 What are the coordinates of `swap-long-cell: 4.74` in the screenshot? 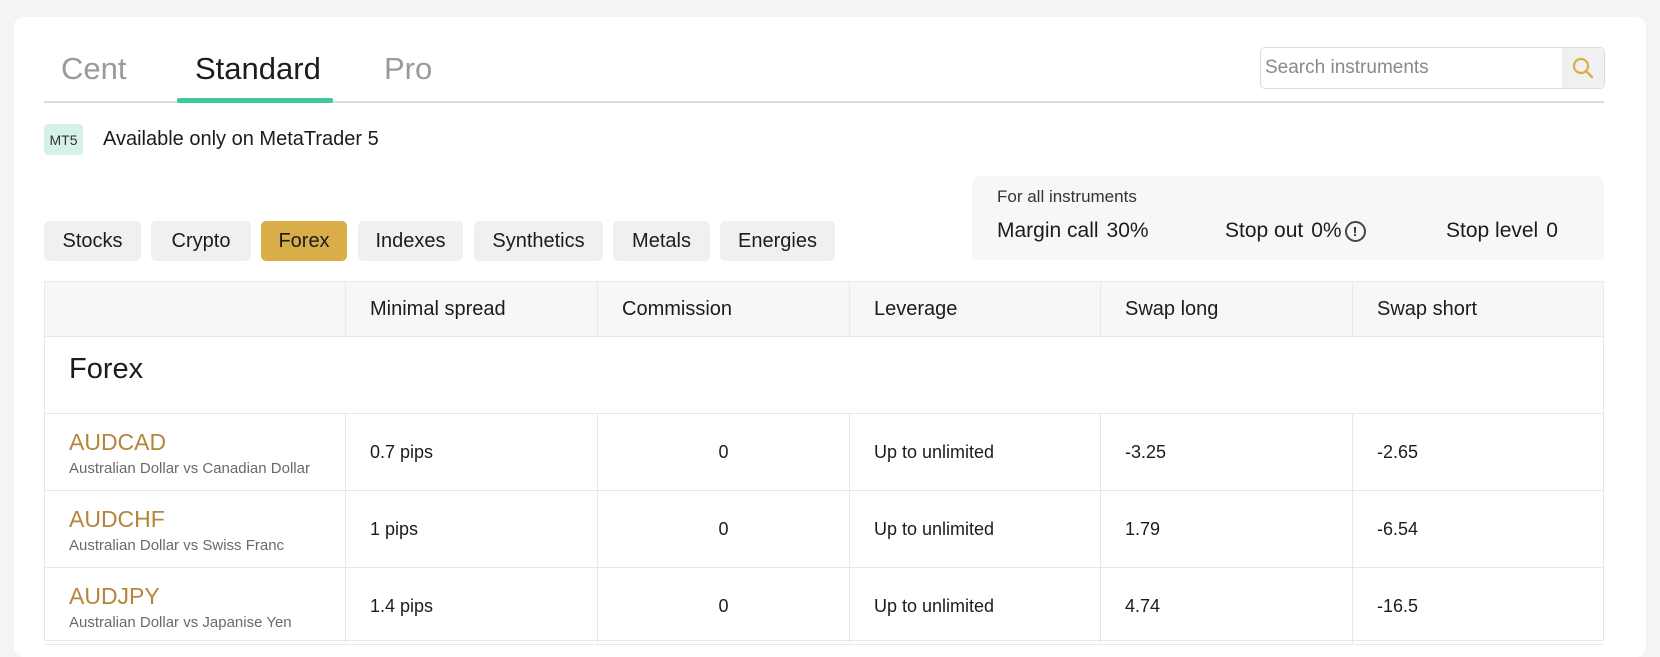 It's located at (1226, 606).